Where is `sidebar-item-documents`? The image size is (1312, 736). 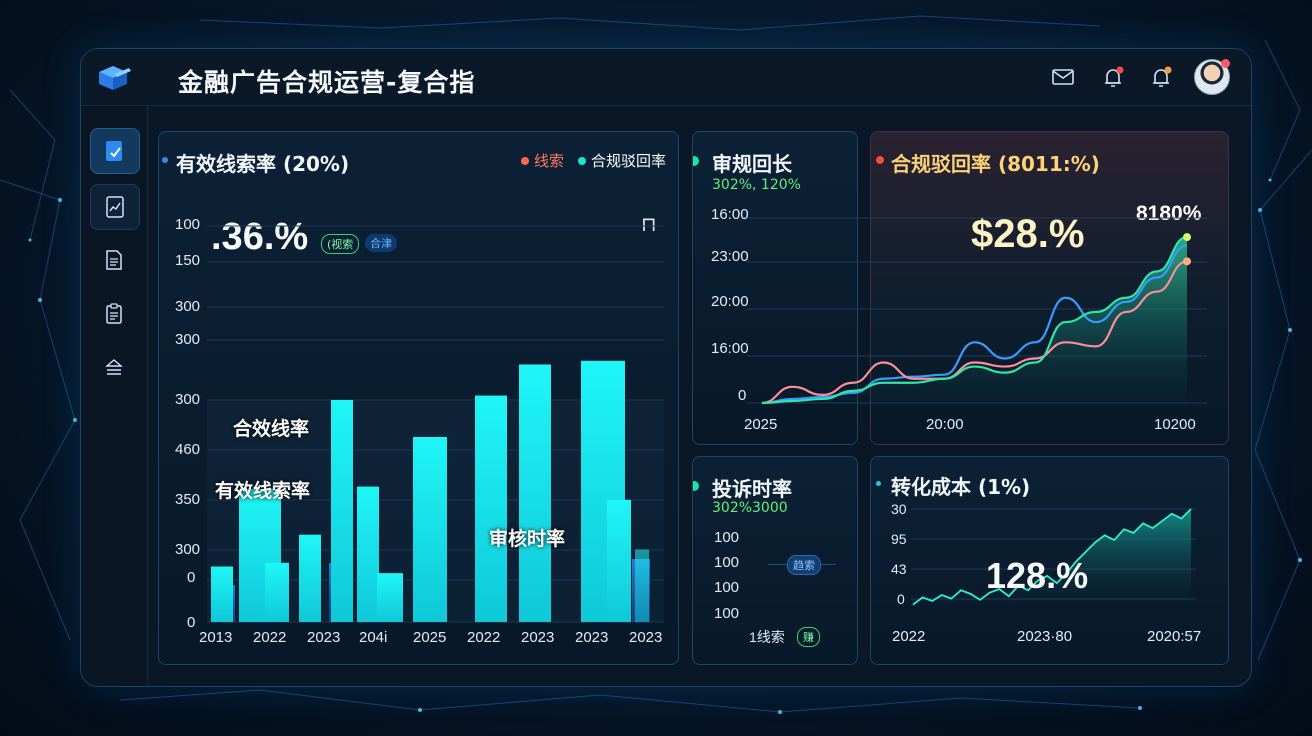
sidebar-item-documents is located at coordinates (114, 260).